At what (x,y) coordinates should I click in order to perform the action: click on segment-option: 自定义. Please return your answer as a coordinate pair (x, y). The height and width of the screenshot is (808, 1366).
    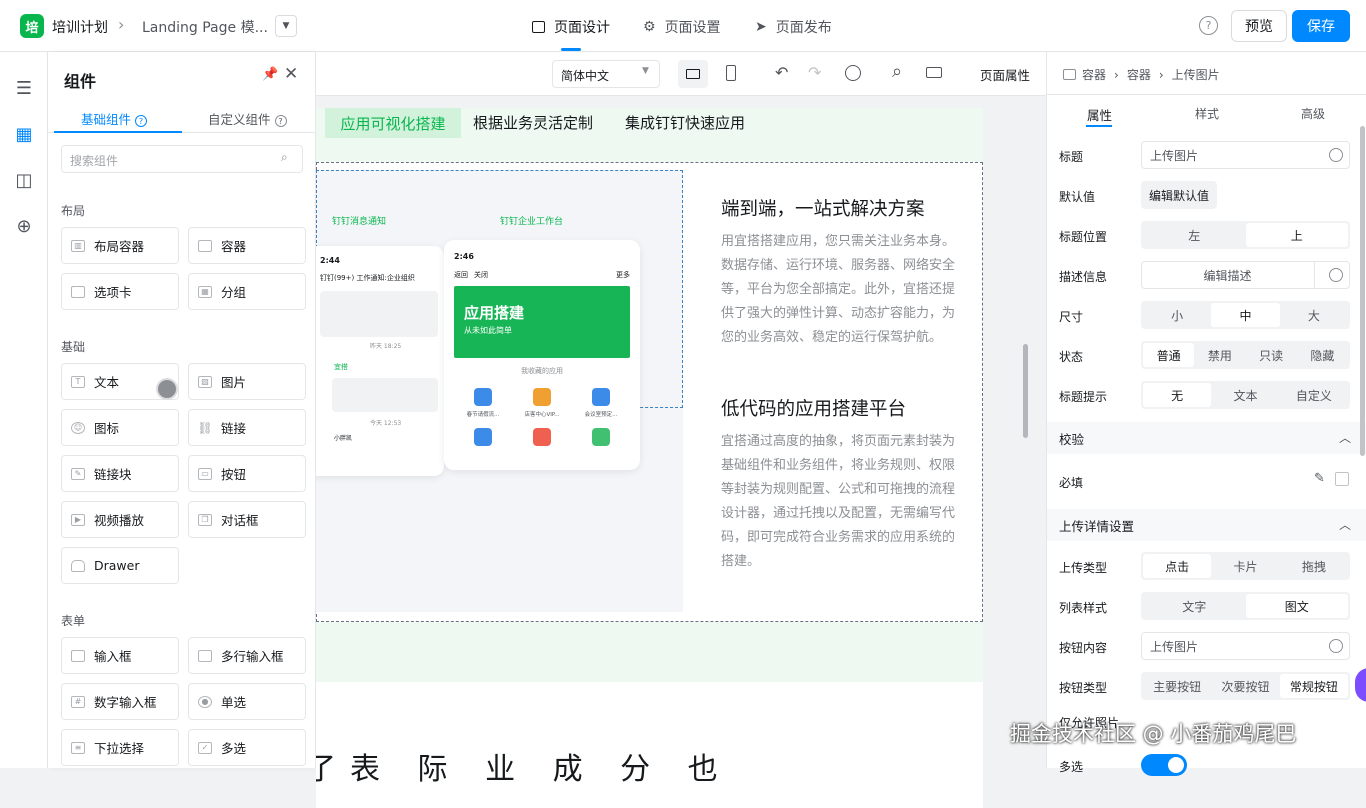
    Looking at the image, I should click on (1314, 395).